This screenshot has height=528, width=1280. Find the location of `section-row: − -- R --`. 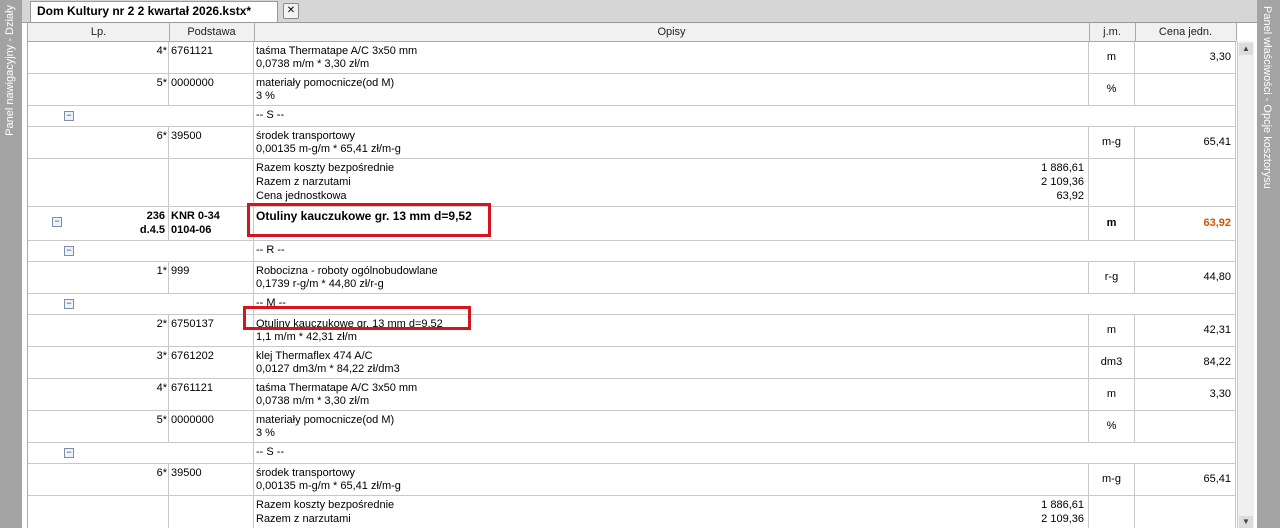

section-row: − -- R -- is located at coordinates (632, 251).